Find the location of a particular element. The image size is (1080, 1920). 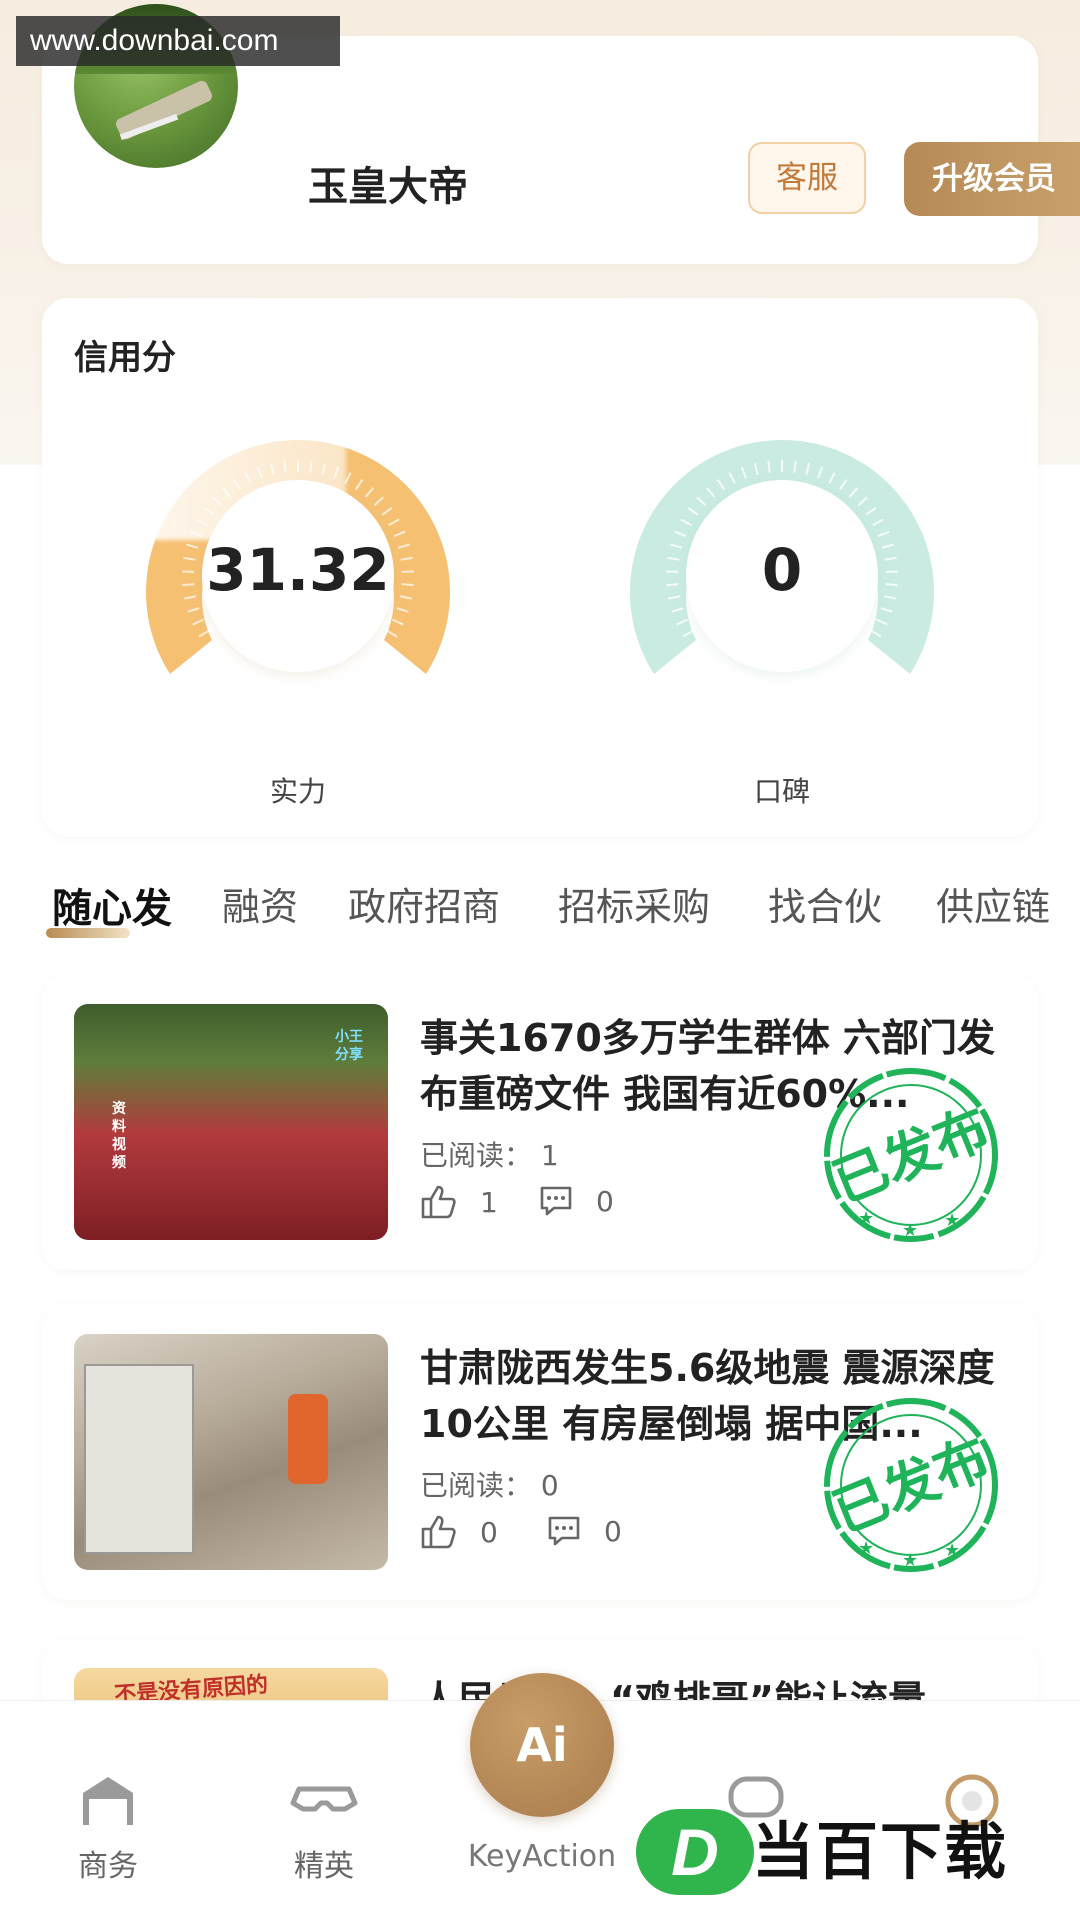

tab-supply-chain: 供应链 is located at coordinates (993, 903).